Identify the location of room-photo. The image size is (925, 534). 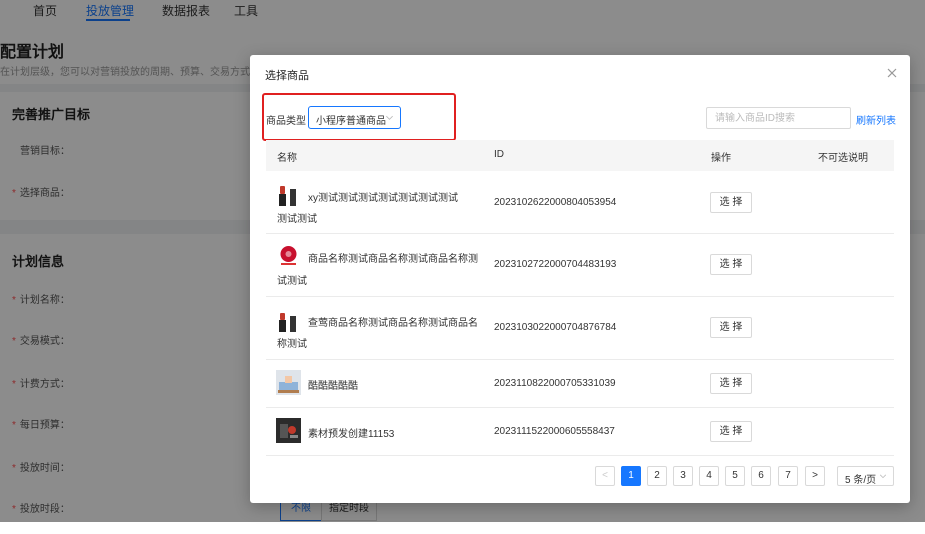
(288, 382).